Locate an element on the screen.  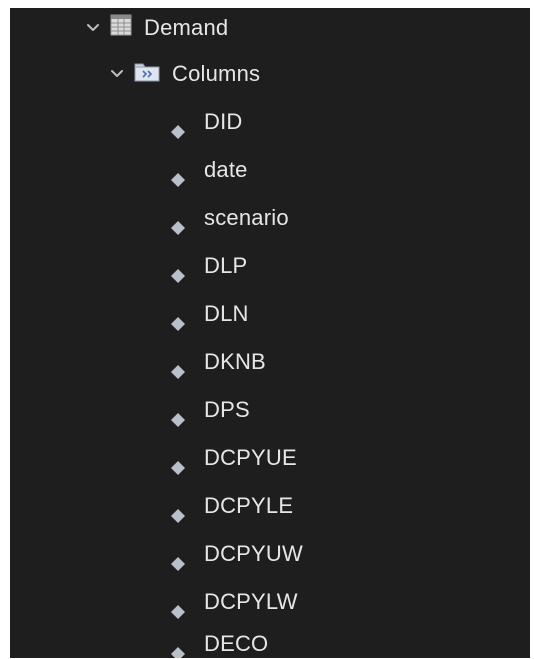
column-item: DCPYLE is located at coordinates (231, 506).